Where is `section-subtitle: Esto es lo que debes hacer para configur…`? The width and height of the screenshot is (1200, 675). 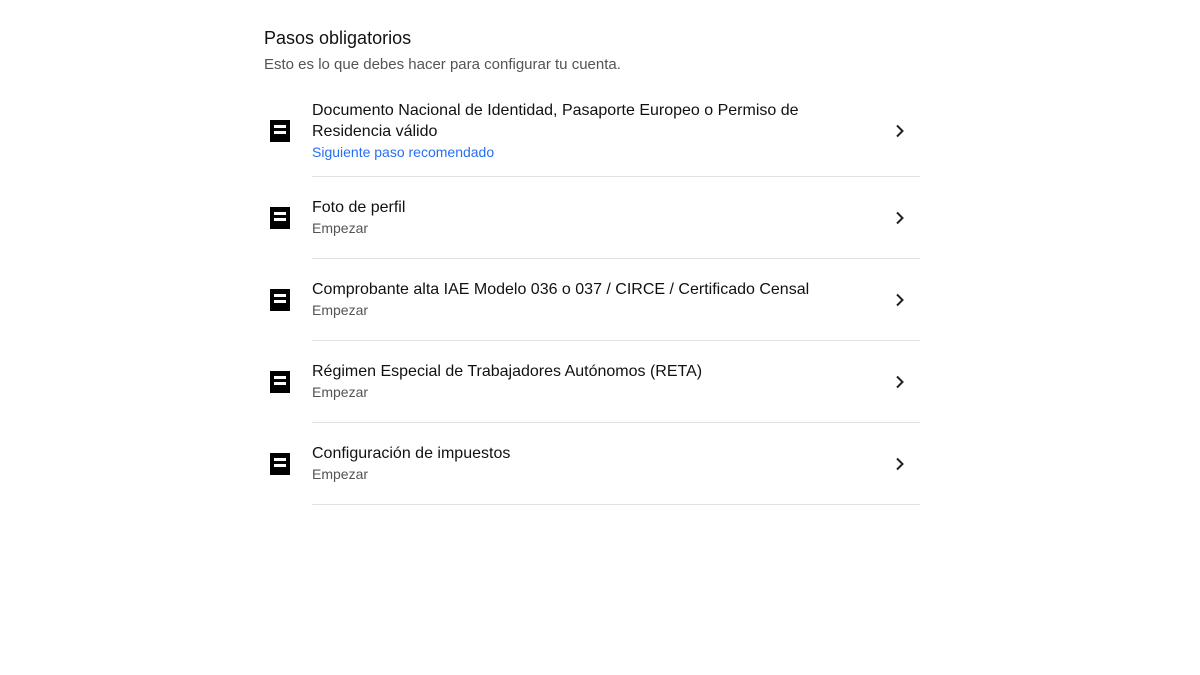
section-subtitle: Esto es lo que debes hacer para configur… is located at coordinates (442, 64).